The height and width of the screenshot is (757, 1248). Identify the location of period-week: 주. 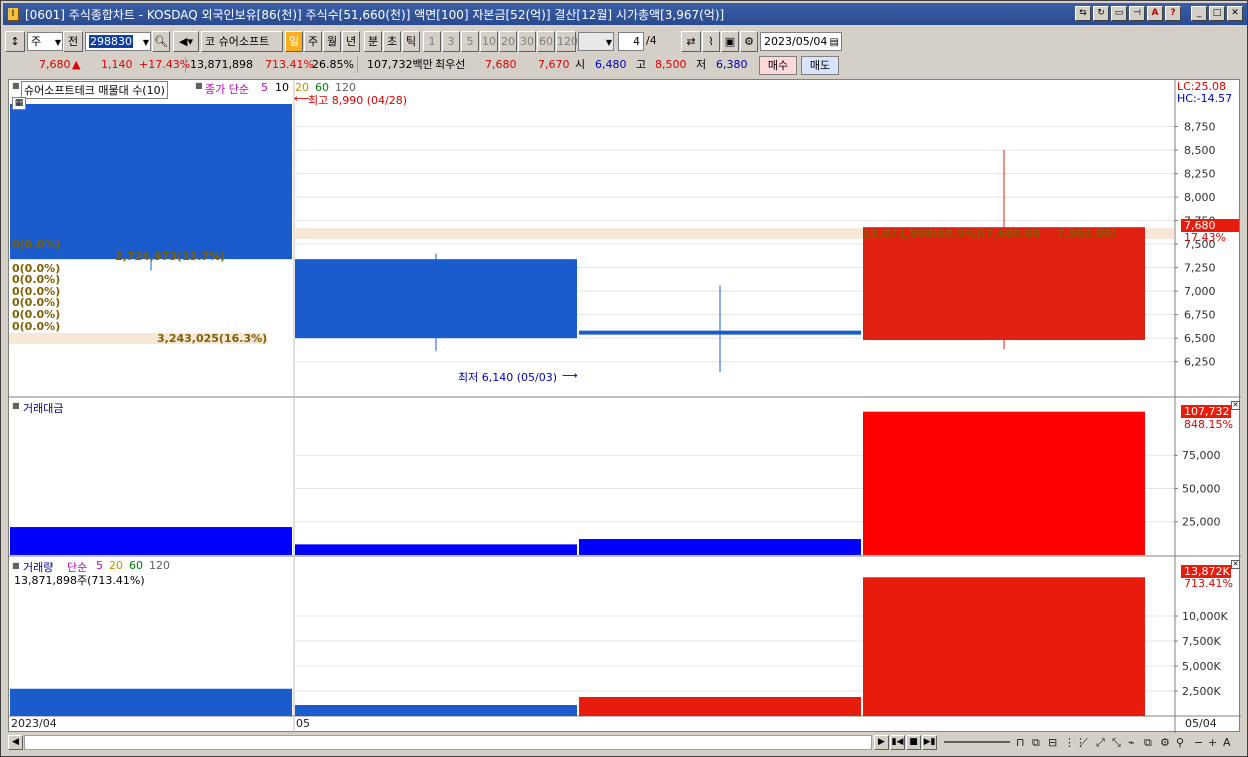
(313, 41).